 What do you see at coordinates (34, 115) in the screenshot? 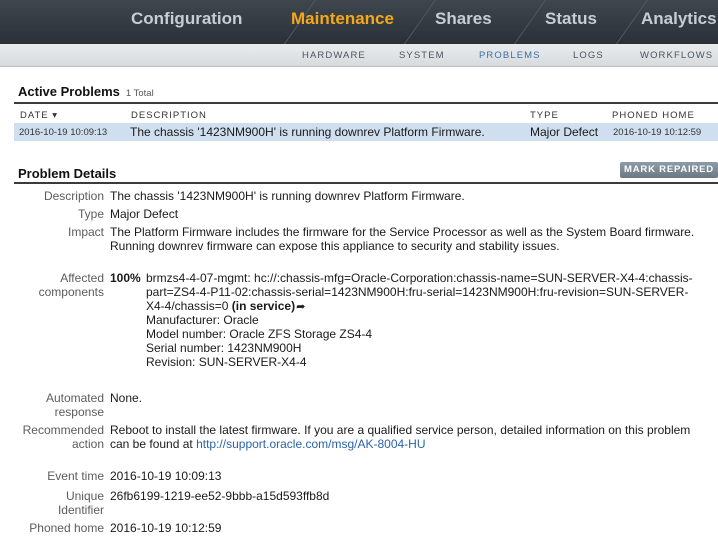
I see `column-header-date-label: DATE` at bounding box center [34, 115].